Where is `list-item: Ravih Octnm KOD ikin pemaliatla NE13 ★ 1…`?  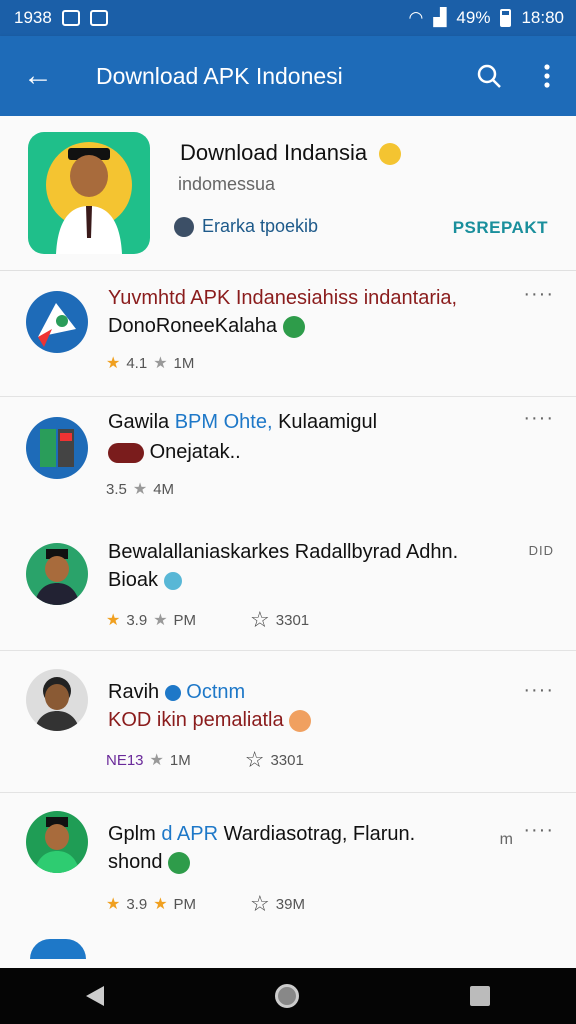
list-item: Ravih Octnm KOD ikin pemaliatla NE13 ★ 1… is located at coordinates (288, 722).